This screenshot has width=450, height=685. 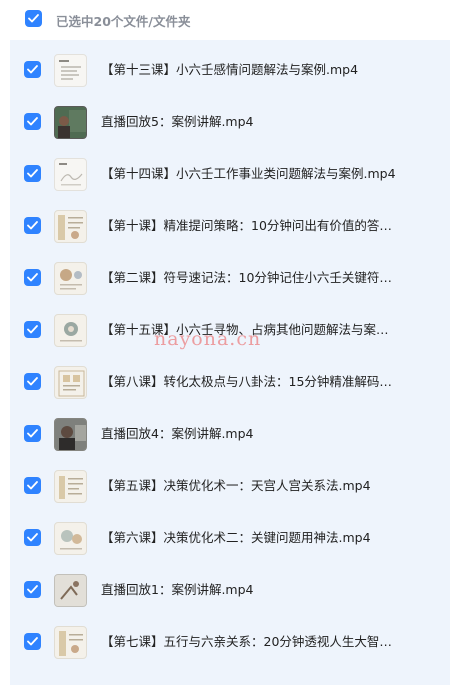 I want to click on file-row: 直播回放4：案例讲解.mp4, so click(x=230, y=434).